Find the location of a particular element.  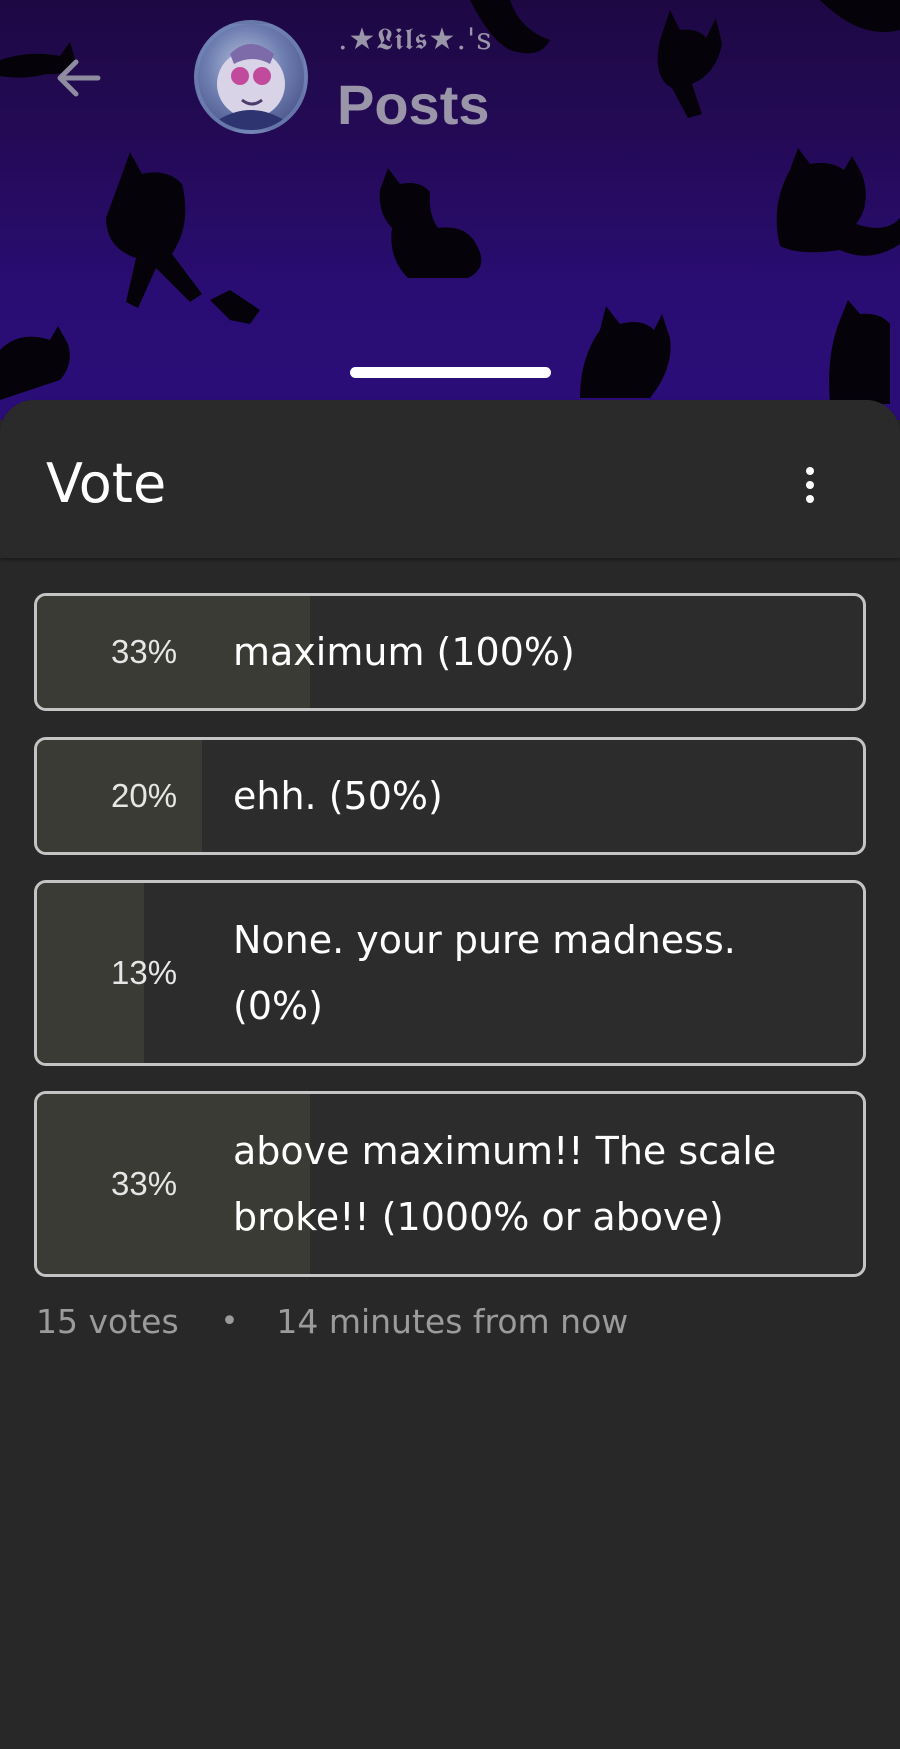

sheet-drag-handle is located at coordinates (450, 372).